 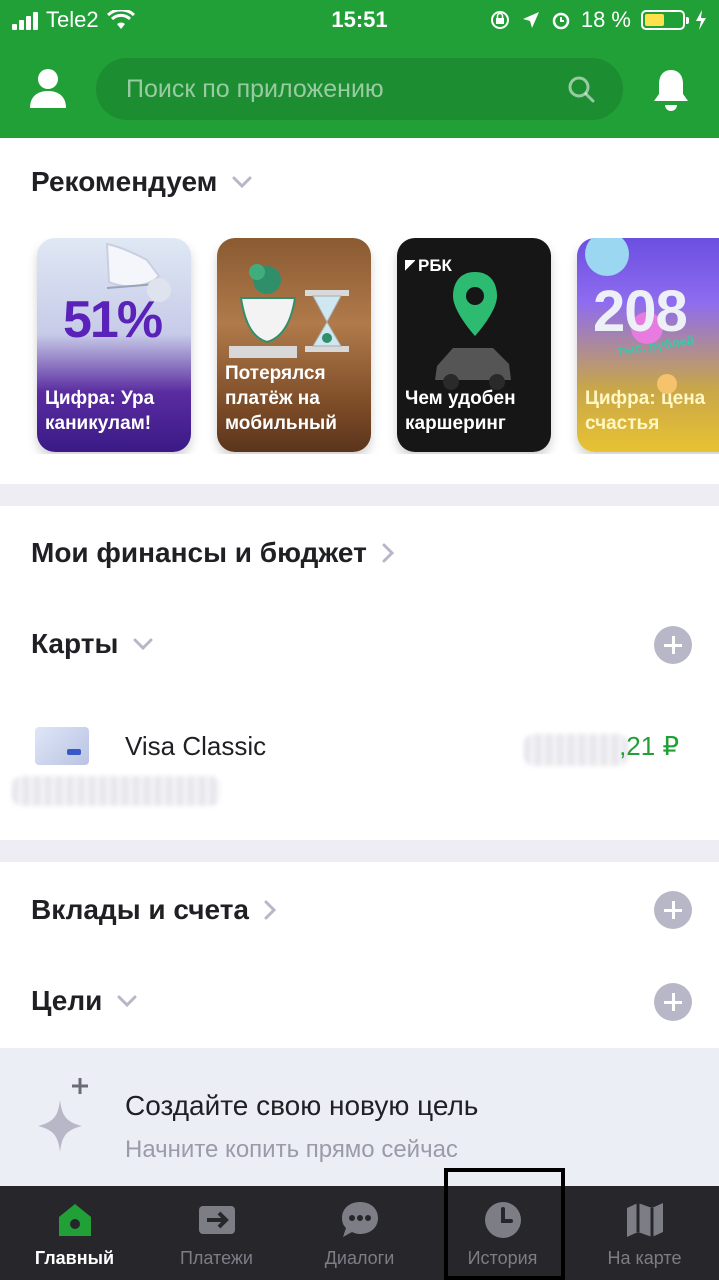 I want to click on story-caption: Чем удобен каршеринг, so click(x=460, y=411).